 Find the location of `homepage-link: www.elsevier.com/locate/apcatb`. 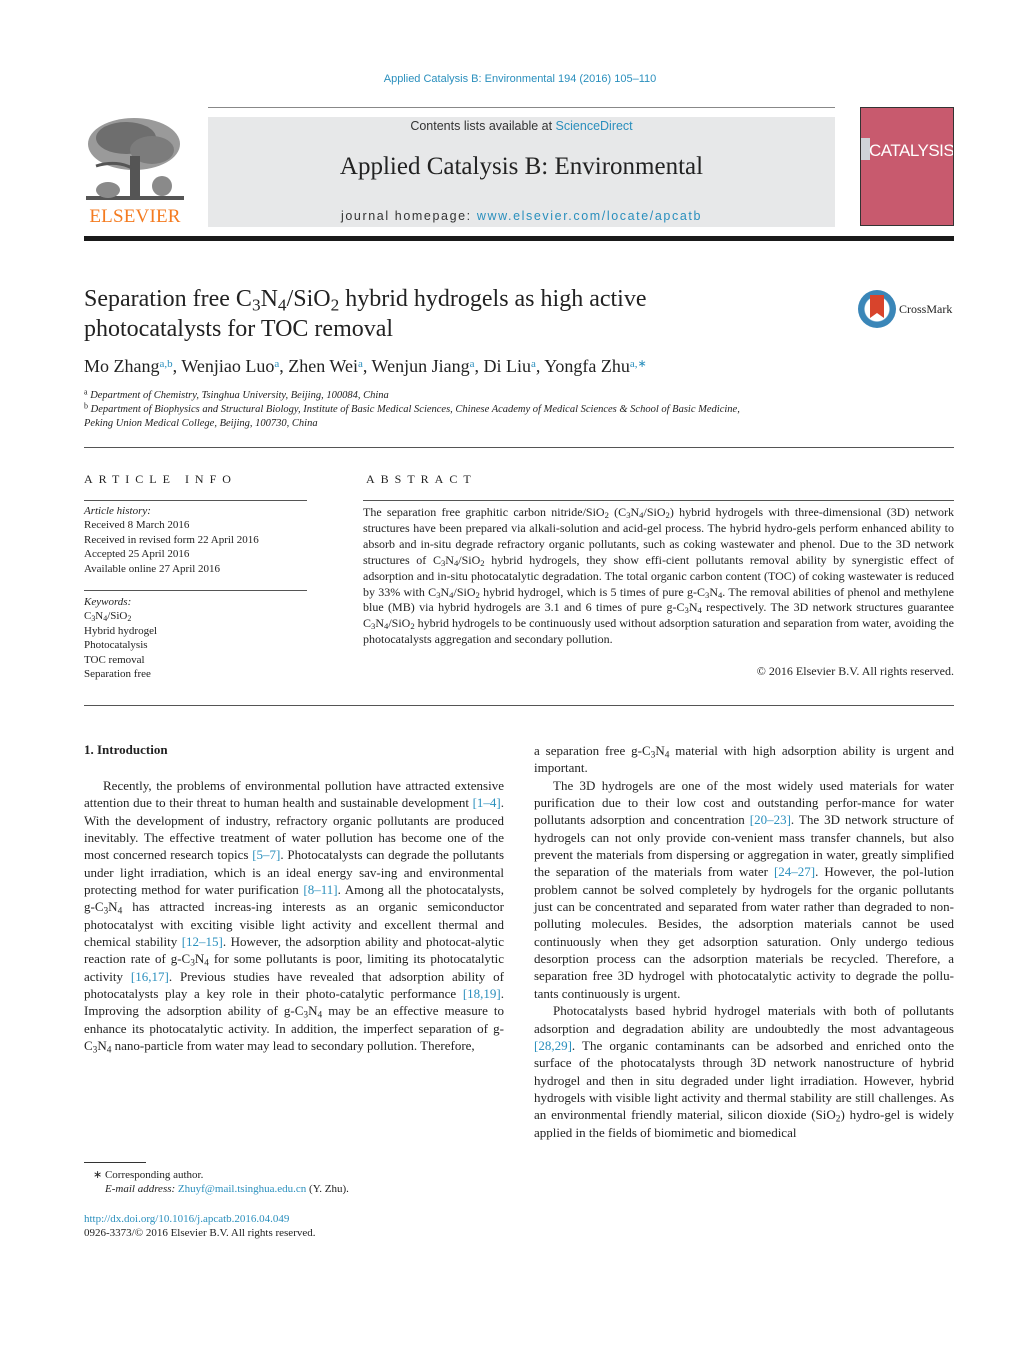

homepage-link: www.elsevier.com/locate/apcatb is located at coordinates (589, 216).